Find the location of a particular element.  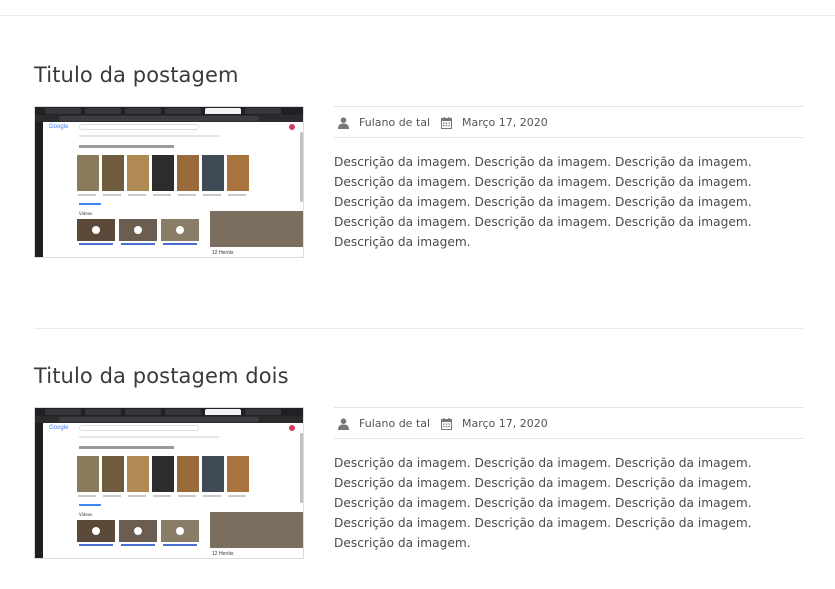

post-divider is located at coordinates (419, 328).